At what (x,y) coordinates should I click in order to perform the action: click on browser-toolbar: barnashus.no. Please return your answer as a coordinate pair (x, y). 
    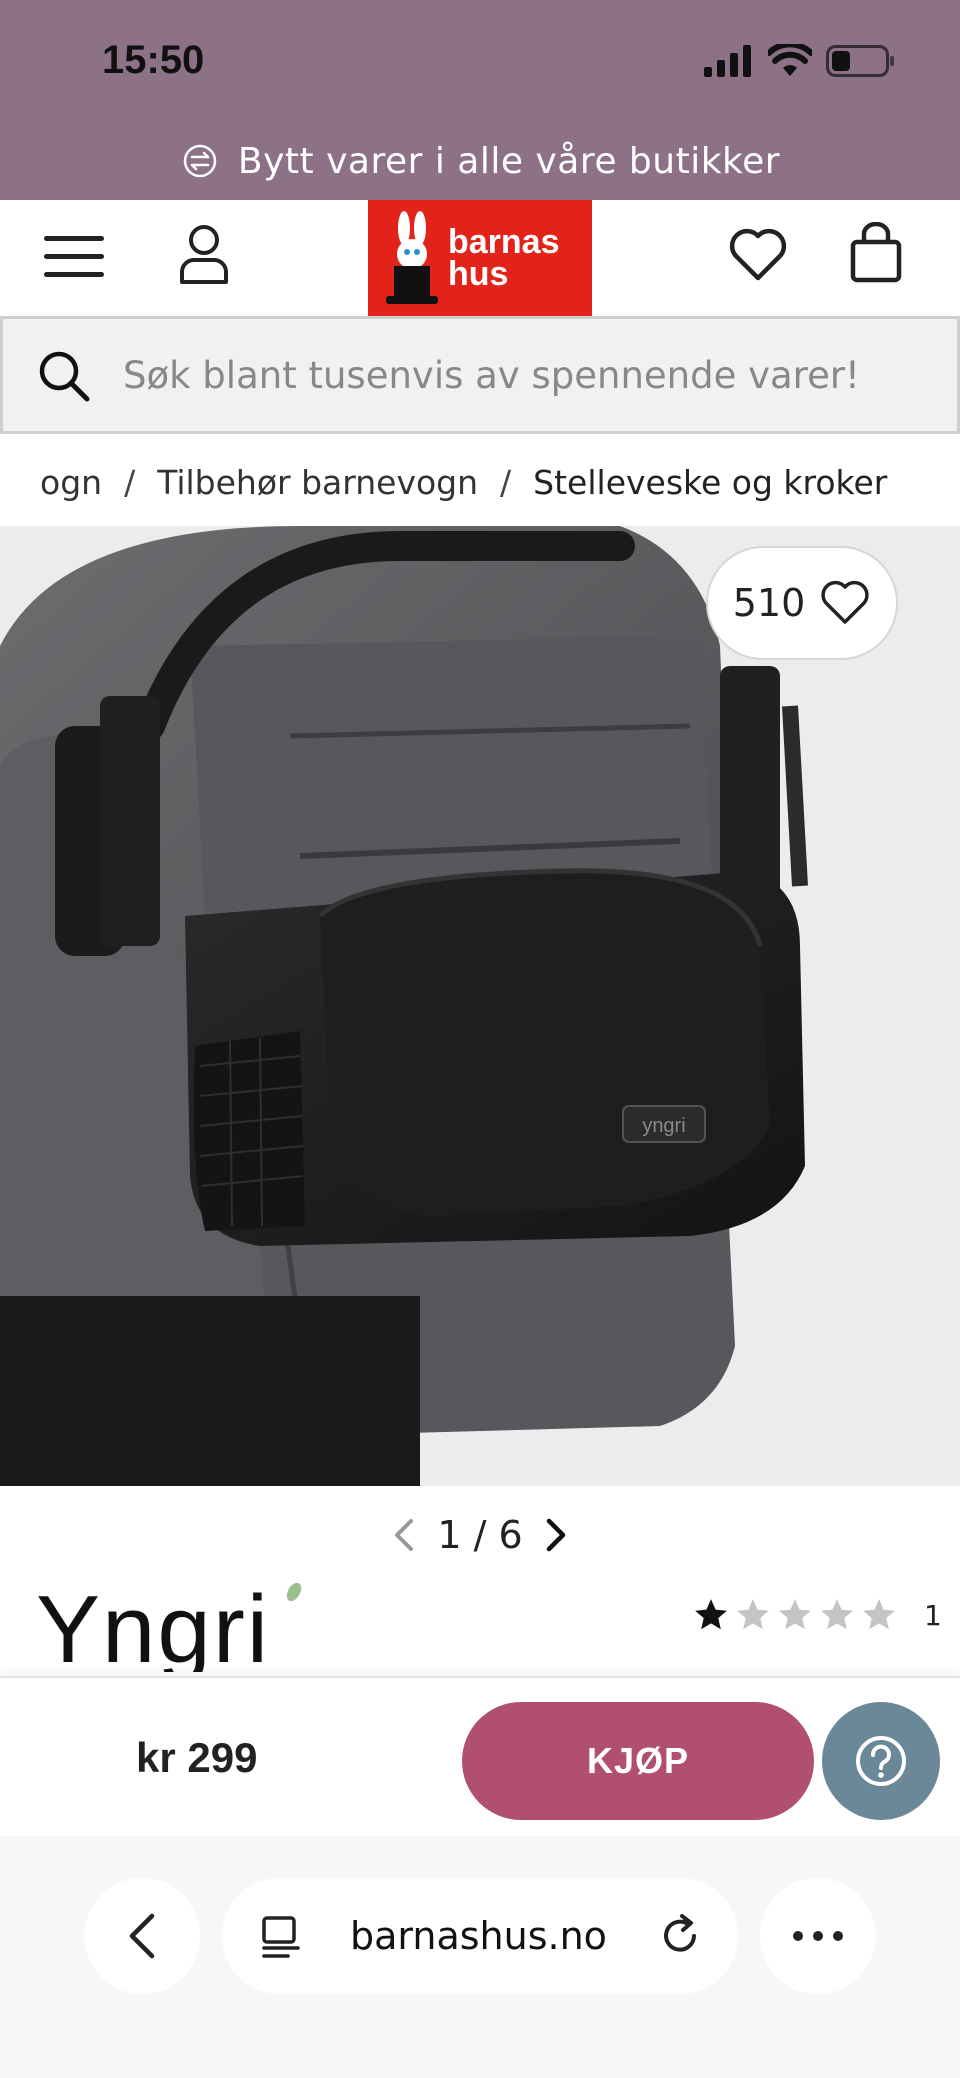
    Looking at the image, I should click on (480, 1957).